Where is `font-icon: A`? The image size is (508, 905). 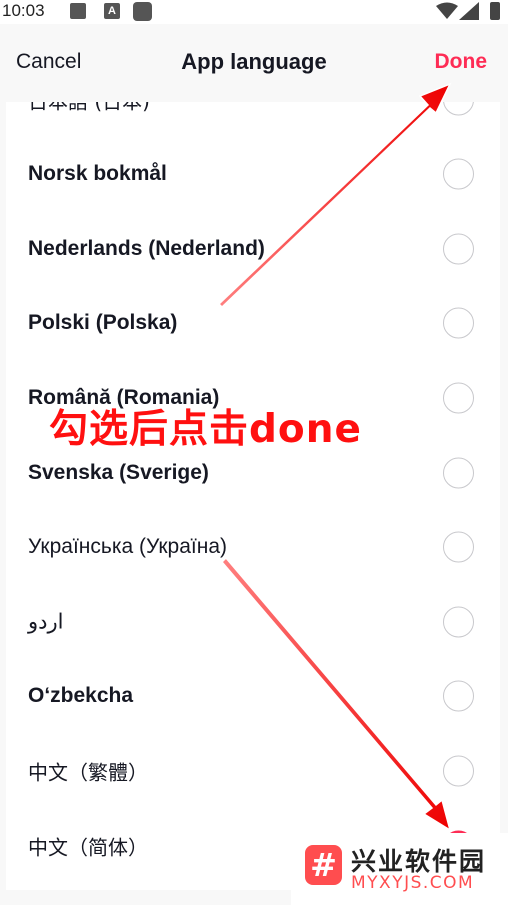 font-icon: A is located at coordinates (112, 11).